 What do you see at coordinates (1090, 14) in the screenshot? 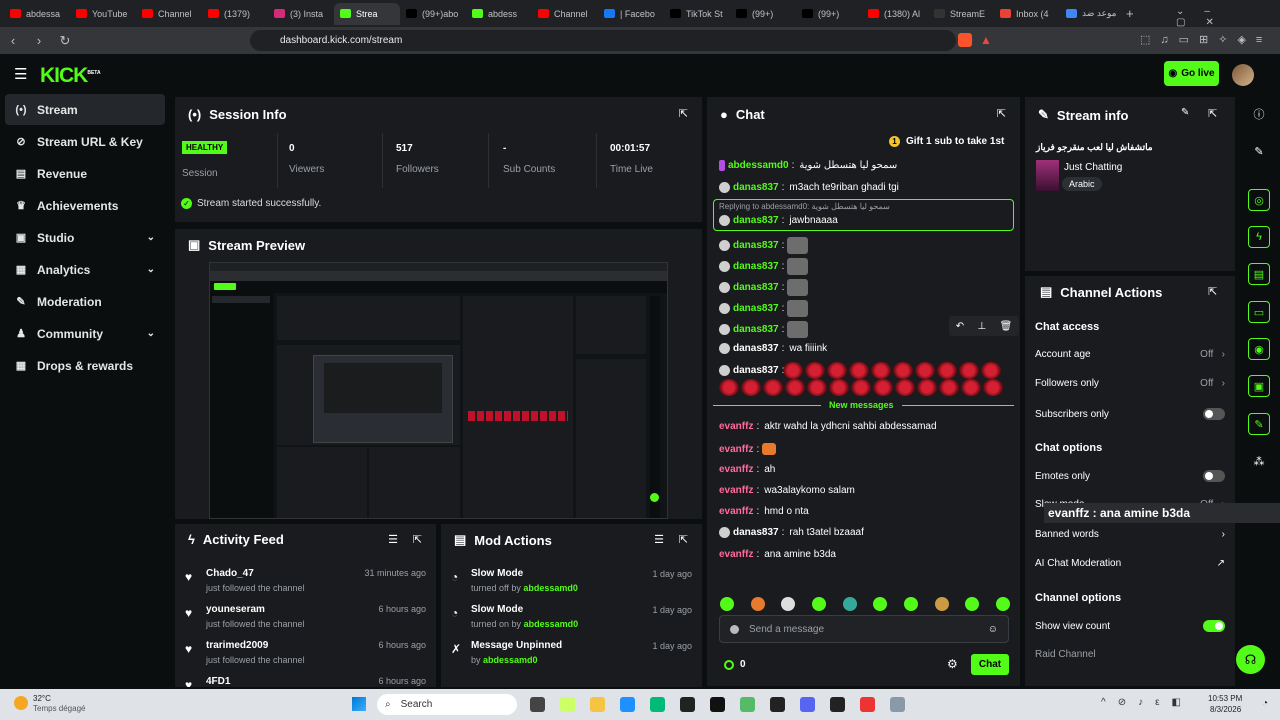
I see `browser-tab: موعد ضد` at bounding box center [1090, 14].